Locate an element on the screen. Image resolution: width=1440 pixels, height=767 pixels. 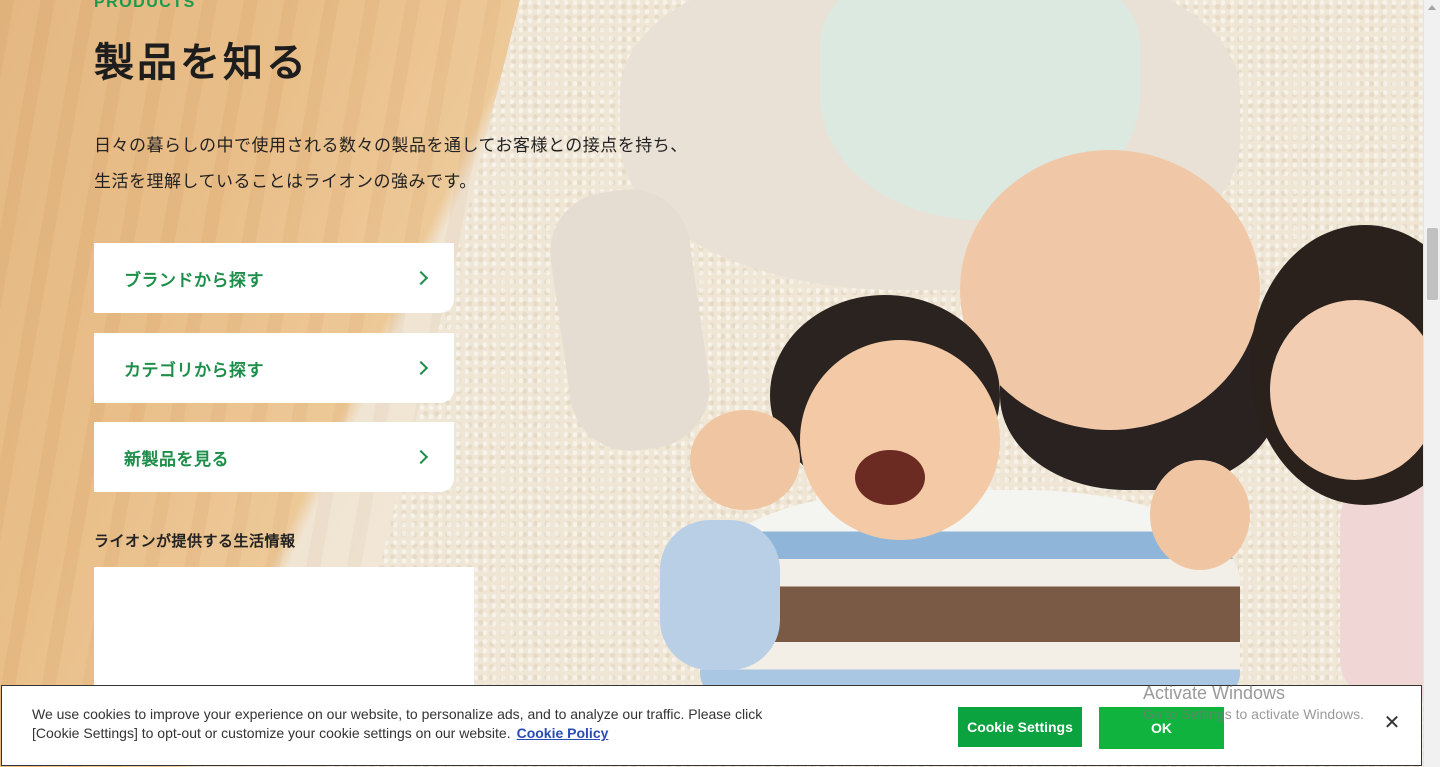
cookie-settings-button: Cookie Settings is located at coordinates (1020, 727).